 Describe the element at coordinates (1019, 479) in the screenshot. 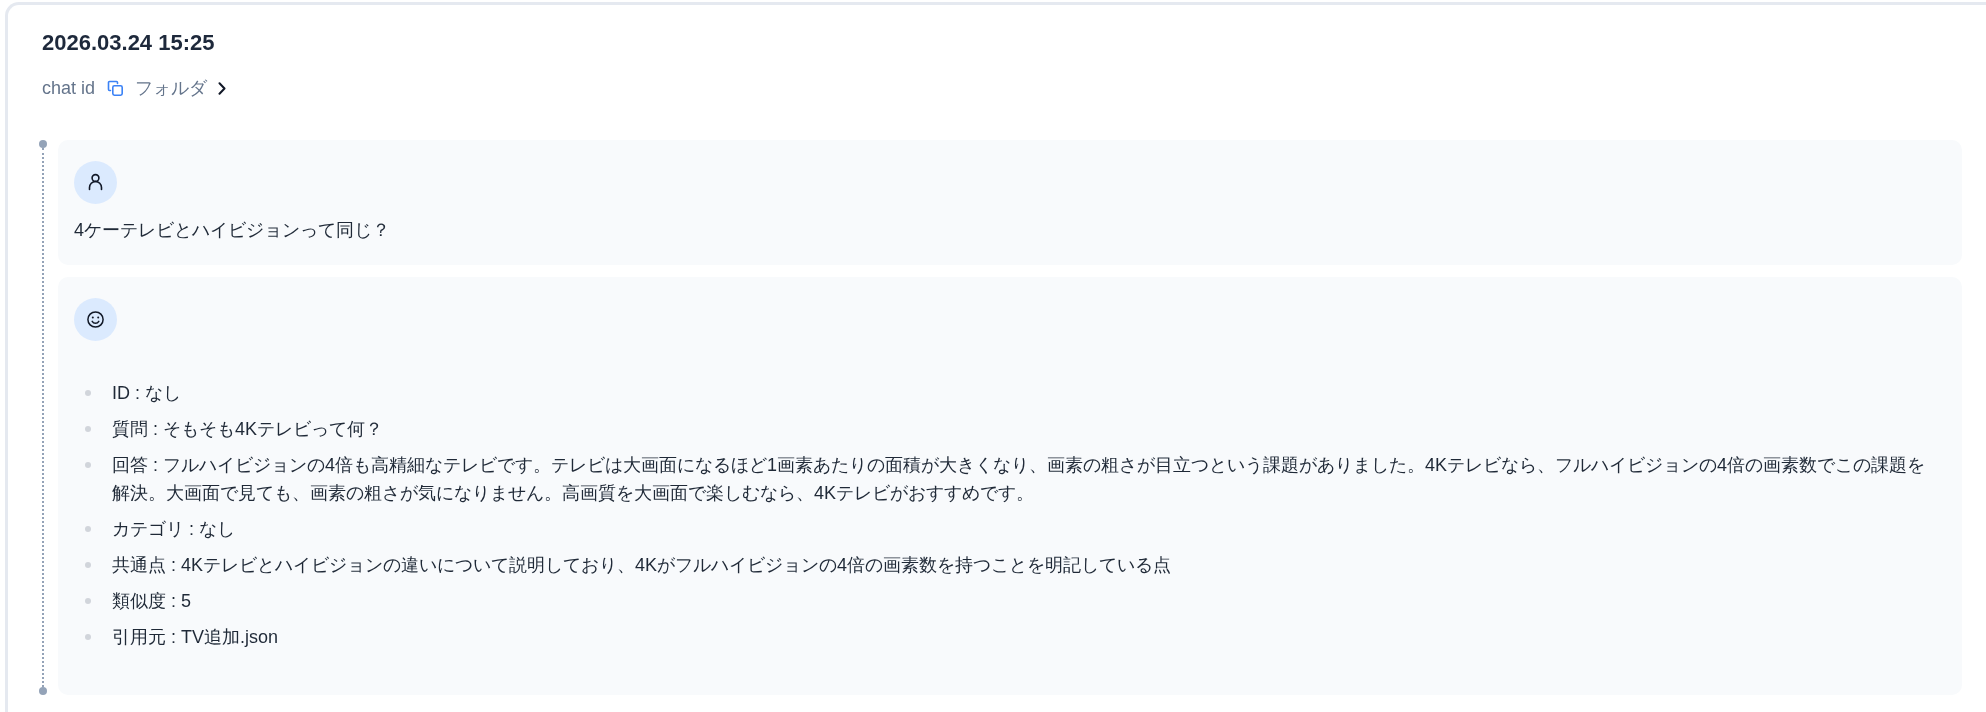

I see `detail-text: 回答 : フルハイビジョンの4倍も高精細なテレビです。テレビは大画面になるほど1画素あたりの面積が大きくなり、画素の粗さが目立つという課題がありました。4Kテレビなら、フルハイビジョンの4倍の画素数でこの課題を解決。大画面で見ても、画素の粗さが気になりません。高画質を大画面で楽しむなら、4Kテレビがおすすめです。` at that location.